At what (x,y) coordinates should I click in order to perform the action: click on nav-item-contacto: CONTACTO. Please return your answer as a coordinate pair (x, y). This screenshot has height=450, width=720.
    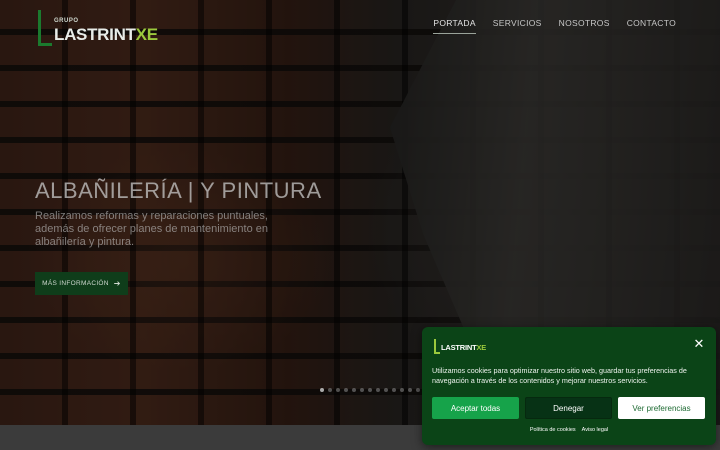
    Looking at the image, I should click on (651, 26).